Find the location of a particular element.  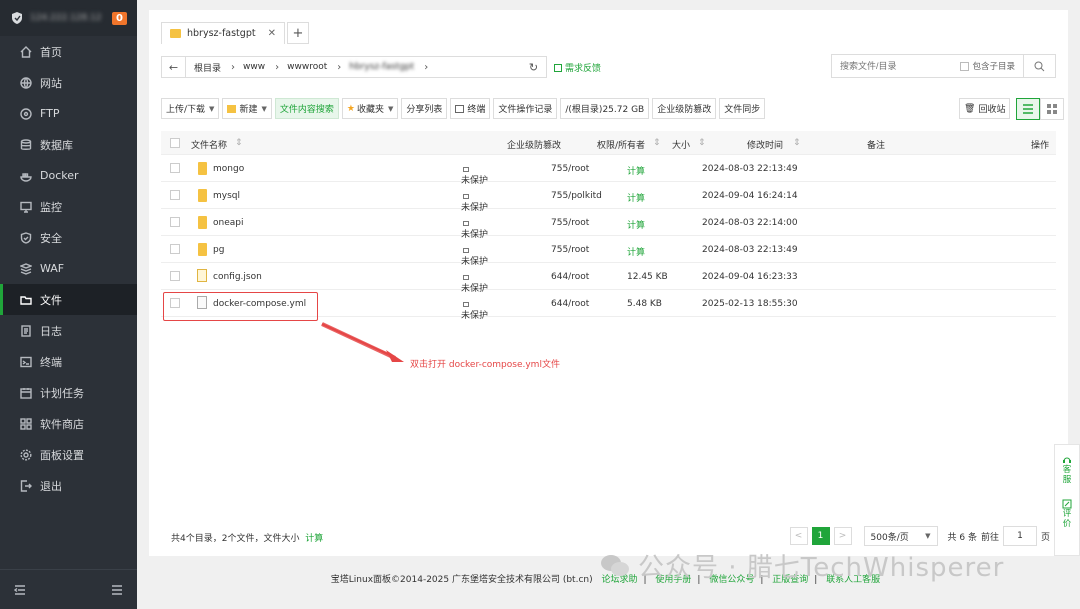

terminal-button: 终端 is located at coordinates (470, 108).